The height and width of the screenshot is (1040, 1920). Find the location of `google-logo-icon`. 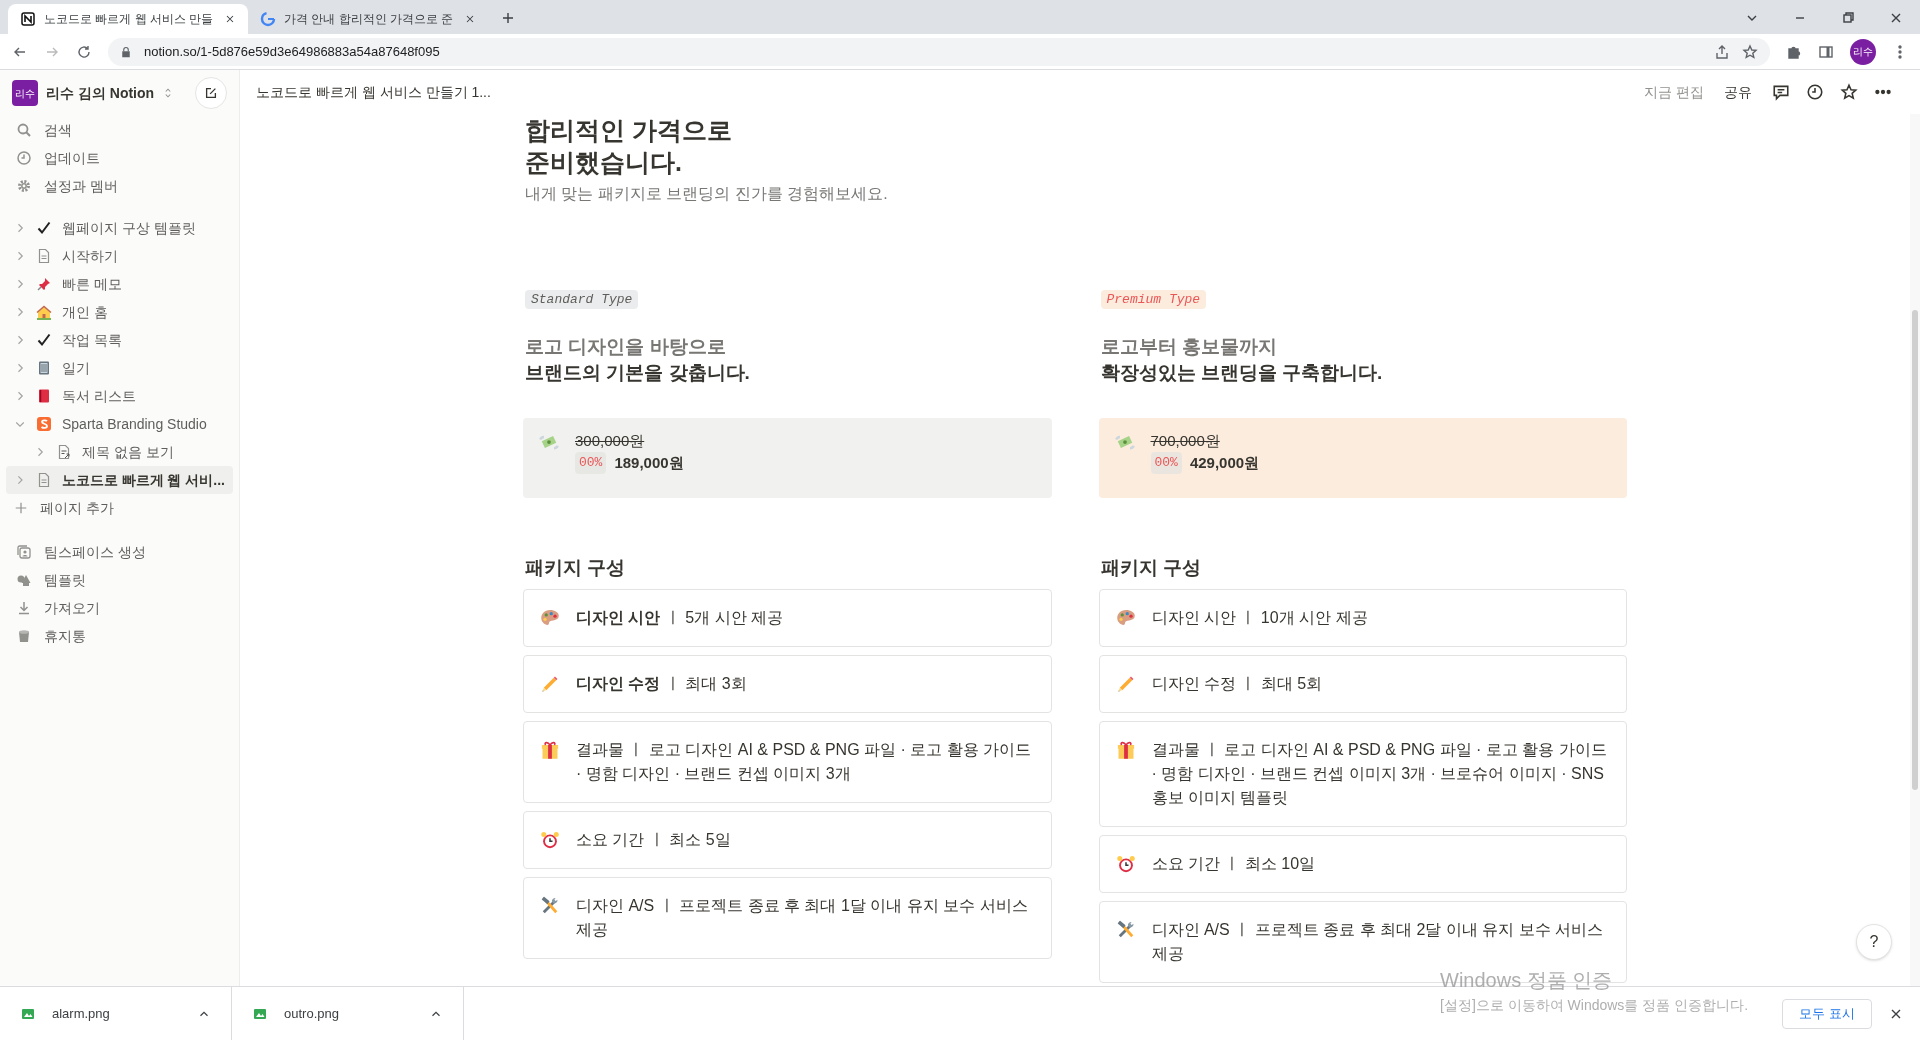

google-logo-icon is located at coordinates (268, 19).